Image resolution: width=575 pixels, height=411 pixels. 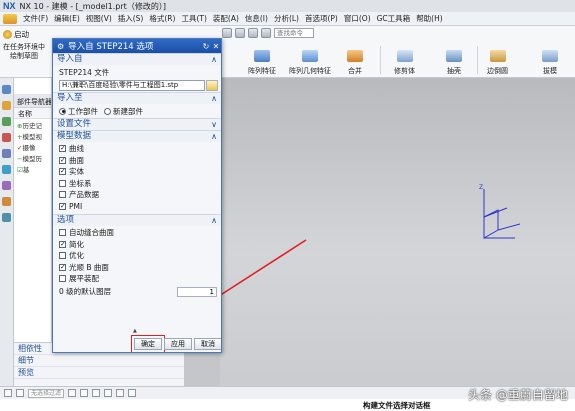 What do you see at coordinates (6, 201) in the screenshot?
I see `roles-icon` at bounding box center [6, 201].